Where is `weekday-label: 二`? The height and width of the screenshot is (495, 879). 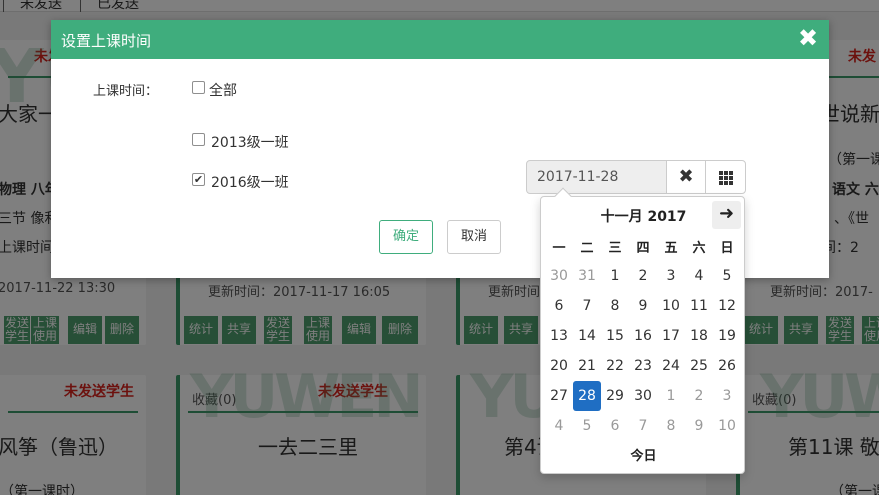 weekday-label: 二 is located at coordinates (587, 248).